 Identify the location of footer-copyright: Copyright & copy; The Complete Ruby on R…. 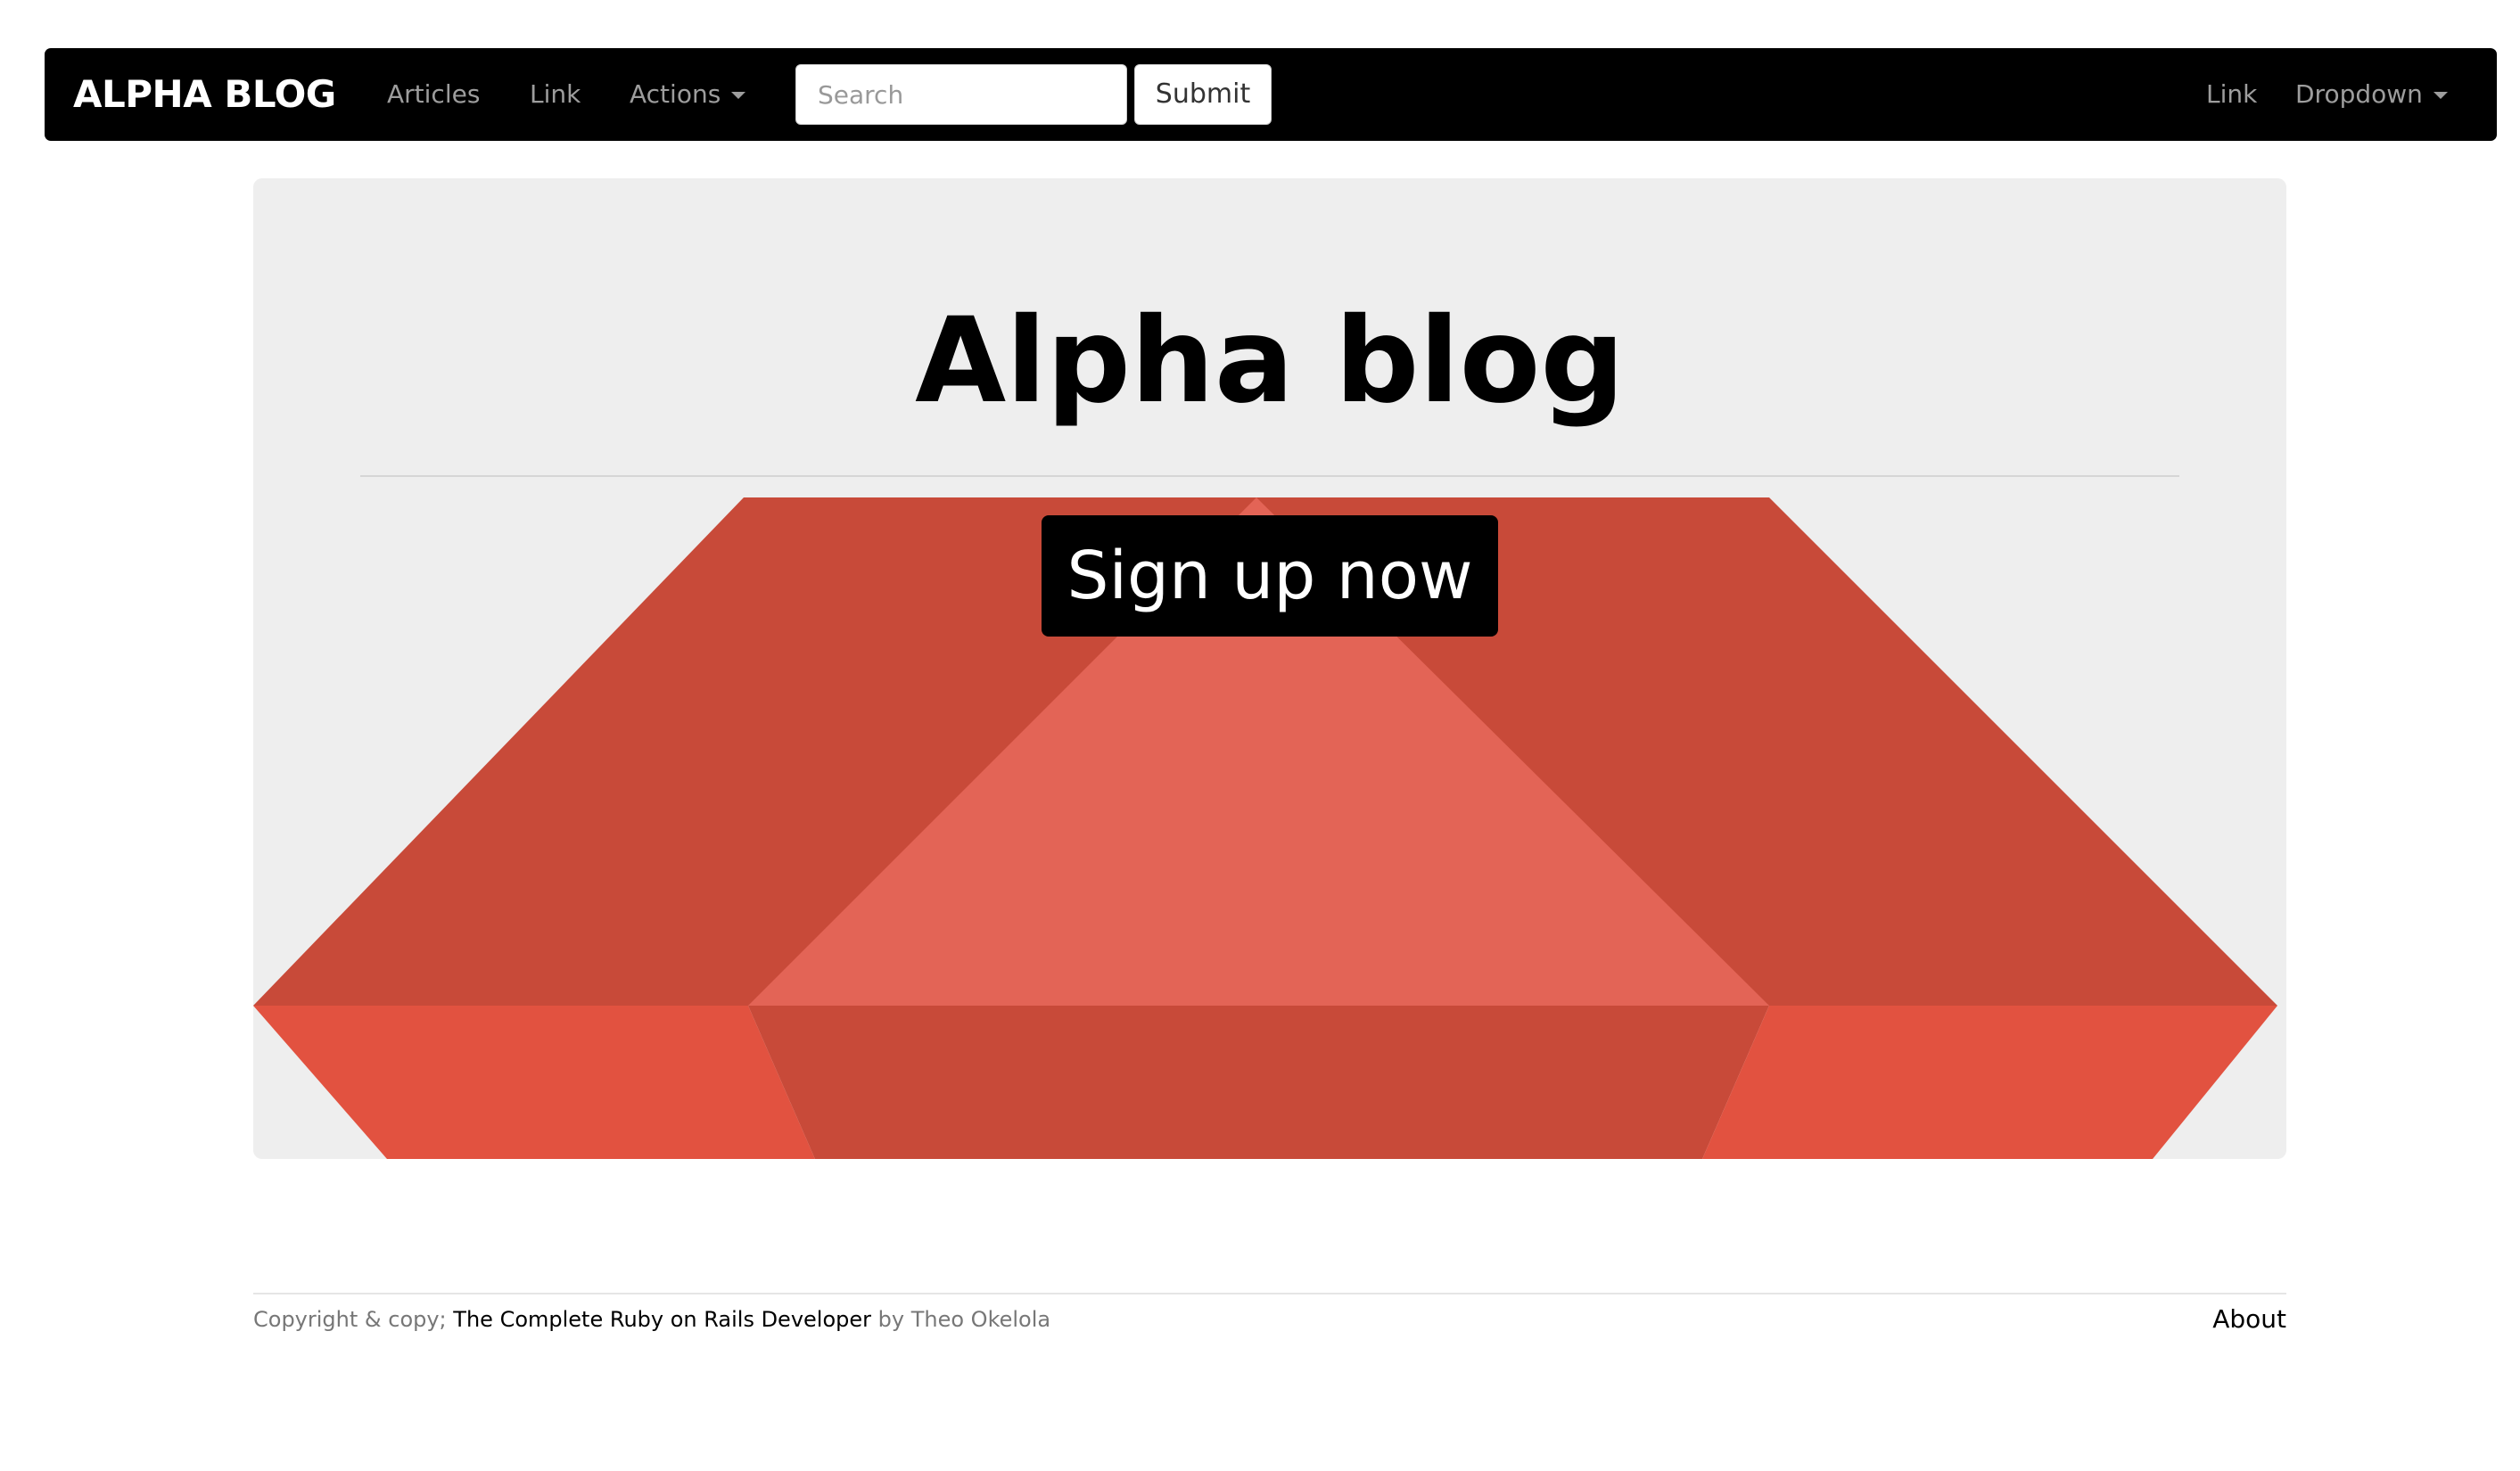
(651, 1319).